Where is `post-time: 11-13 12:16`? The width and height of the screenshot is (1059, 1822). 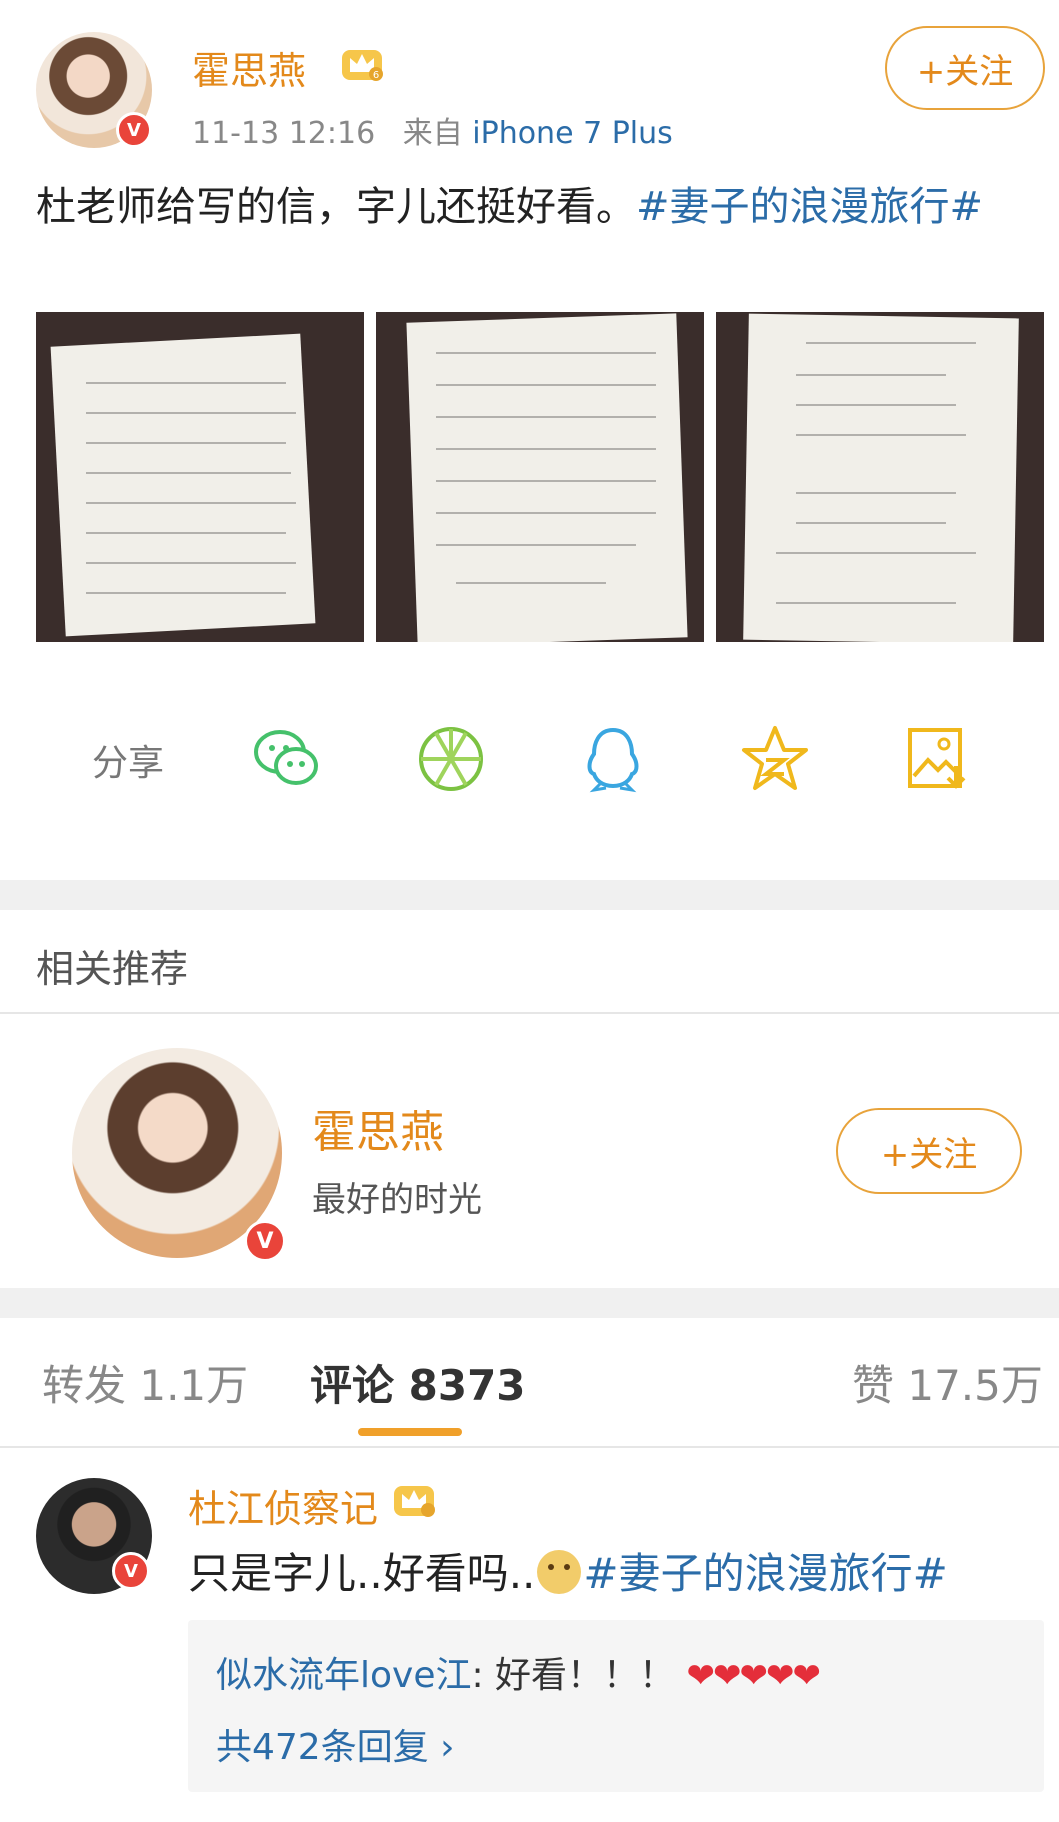 post-time: 11-13 12:16 is located at coordinates (284, 133).